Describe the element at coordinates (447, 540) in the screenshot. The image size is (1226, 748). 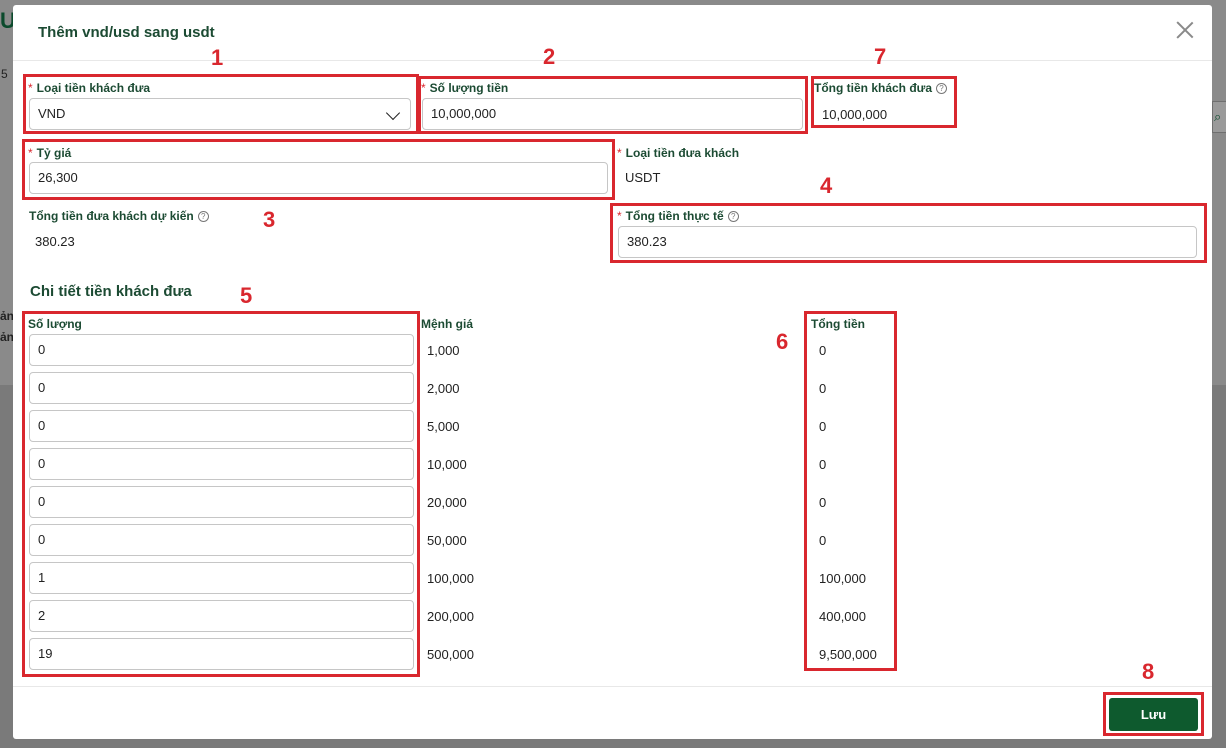
I see `denomination-value: 50,000` at that location.